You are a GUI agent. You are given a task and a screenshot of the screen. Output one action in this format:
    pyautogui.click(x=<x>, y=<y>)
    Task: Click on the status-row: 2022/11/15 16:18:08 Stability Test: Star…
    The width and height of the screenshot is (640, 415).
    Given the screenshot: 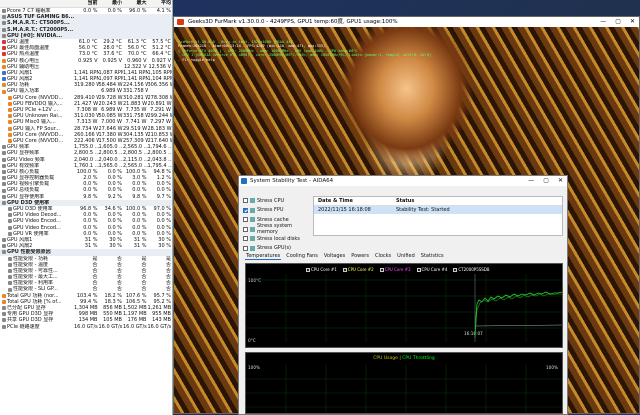 What is the action you would take?
    pyautogui.click(x=438, y=210)
    